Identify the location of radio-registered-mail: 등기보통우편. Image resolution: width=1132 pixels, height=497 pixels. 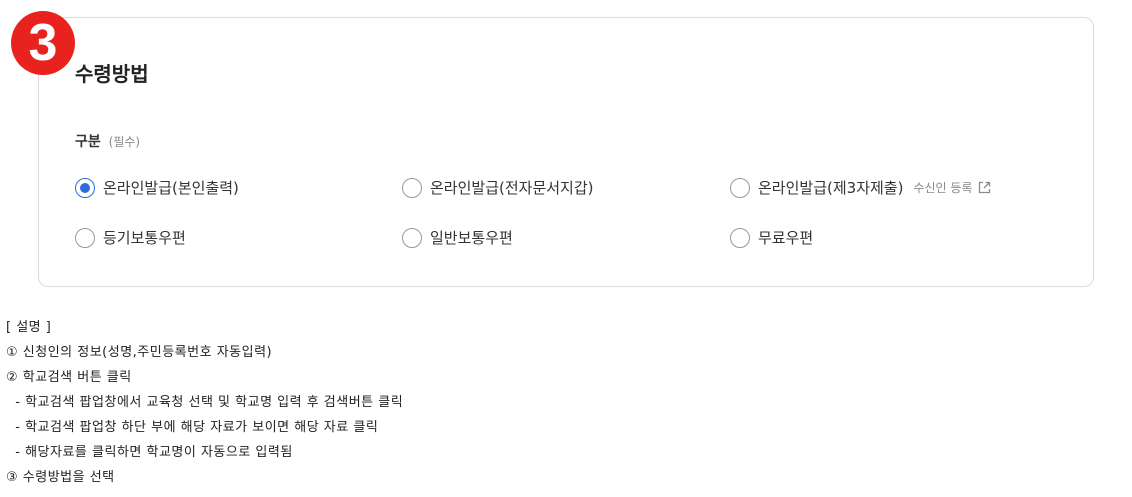
(130, 237).